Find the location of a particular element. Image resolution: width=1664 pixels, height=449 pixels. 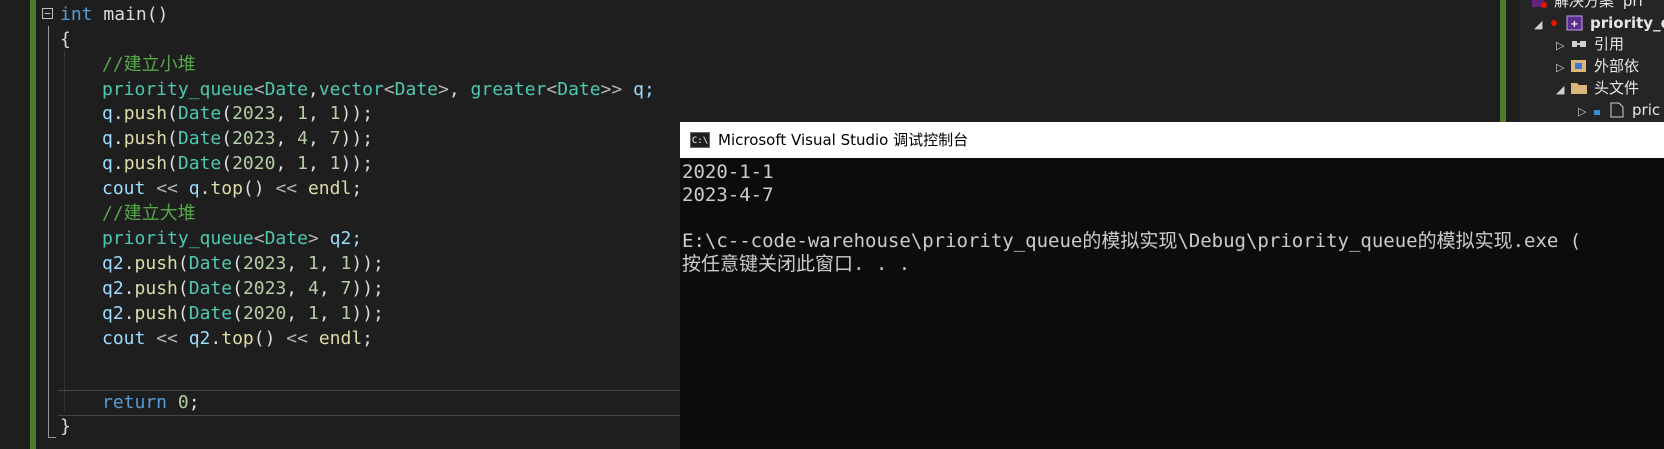

tree-item-header-file: ▷ pric is located at coordinates (1619, 110).